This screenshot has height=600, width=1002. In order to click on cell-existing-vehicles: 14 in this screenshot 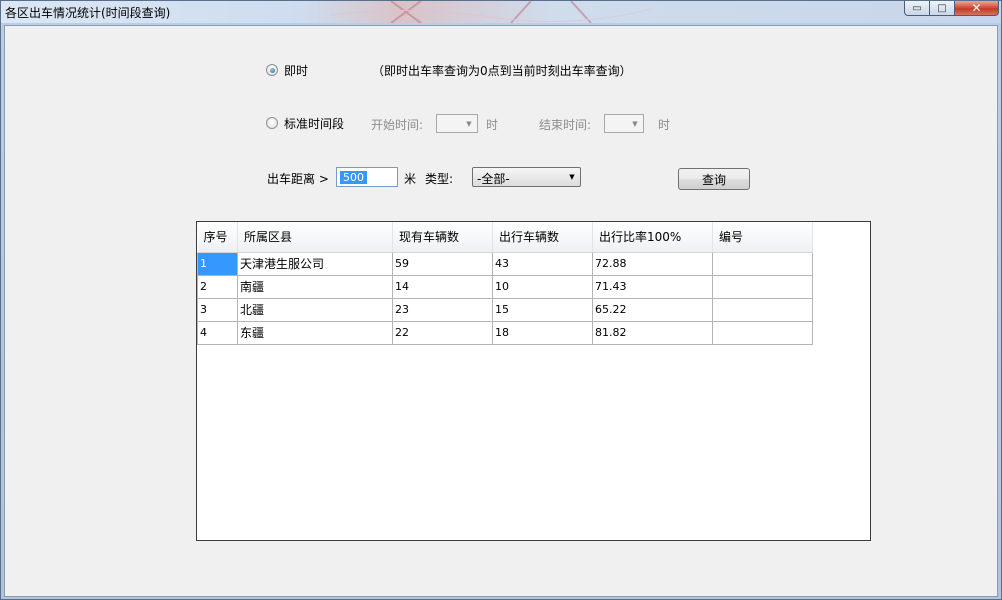, I will do `click(442, 286)`.